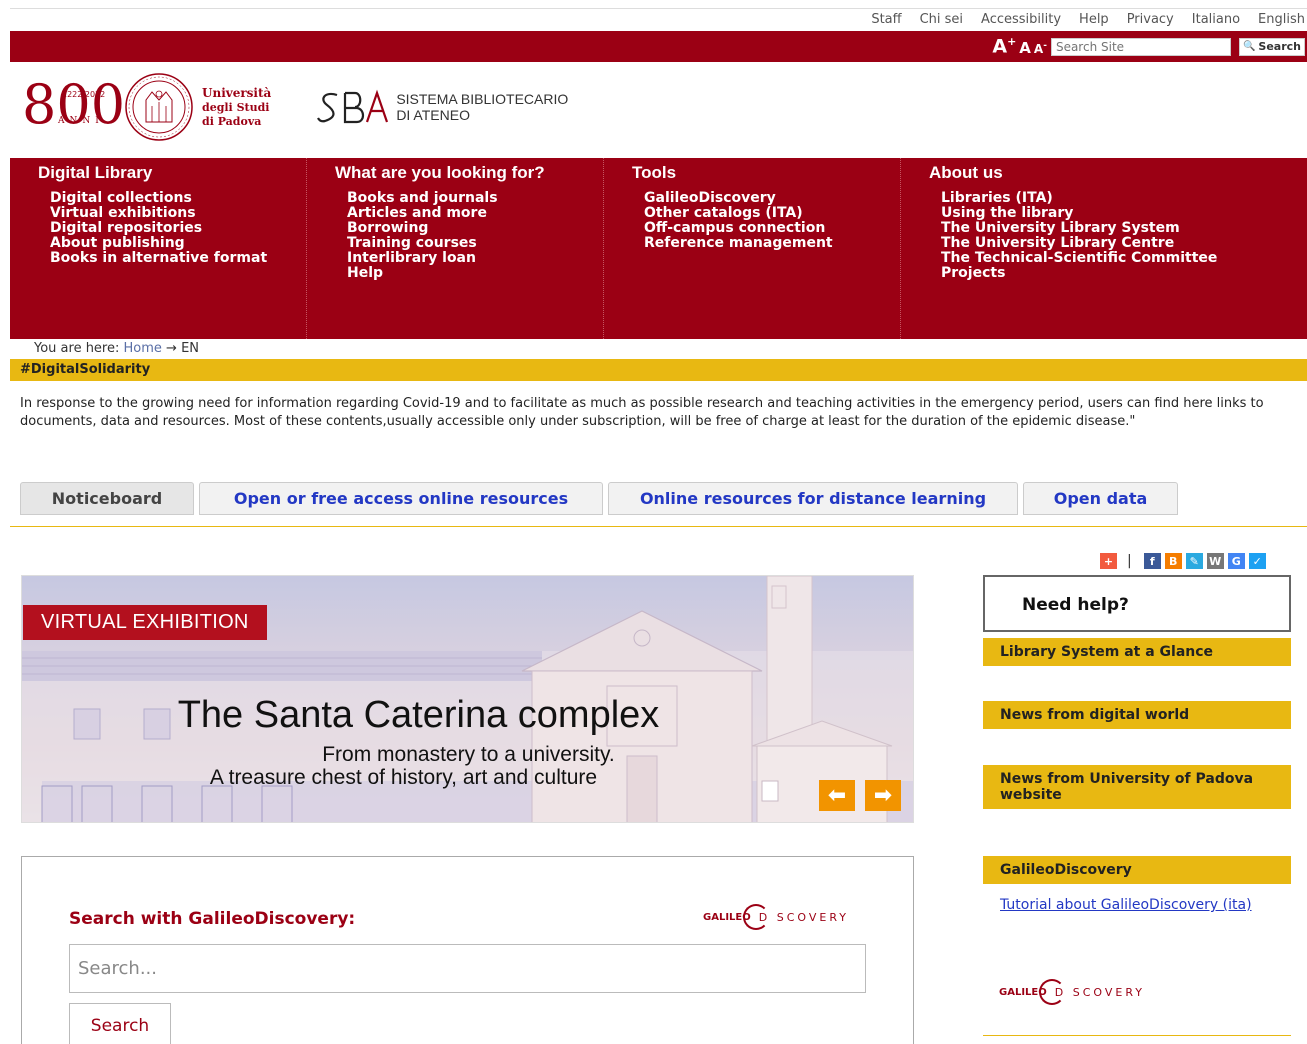  I want to click on library-system-glance-button: Library System at a Glance, so click(1137, 652).